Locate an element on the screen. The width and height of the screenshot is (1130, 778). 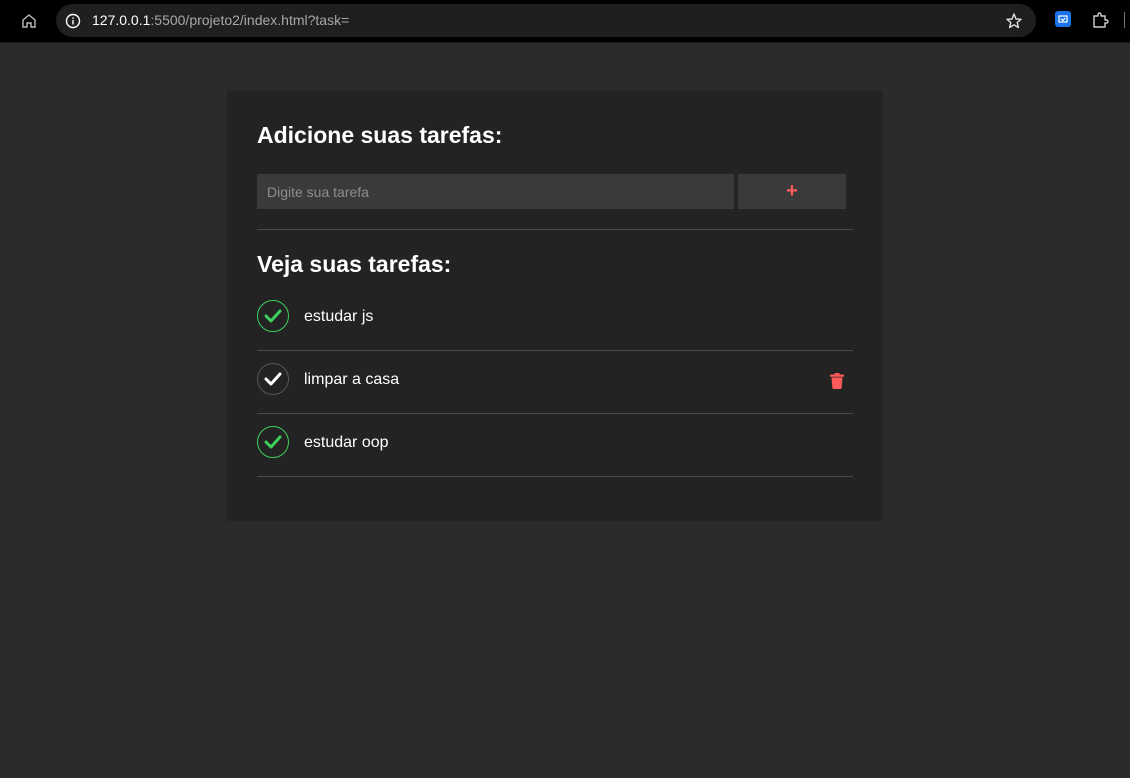
task-item: estudar js is located at coordinates (555, 319).